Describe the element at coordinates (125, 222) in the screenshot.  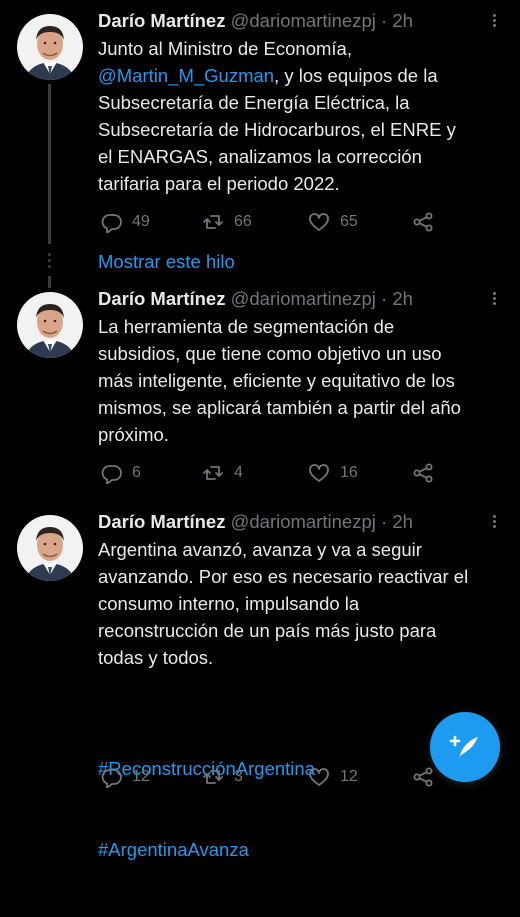
I see `reply-button: 49` at that location.